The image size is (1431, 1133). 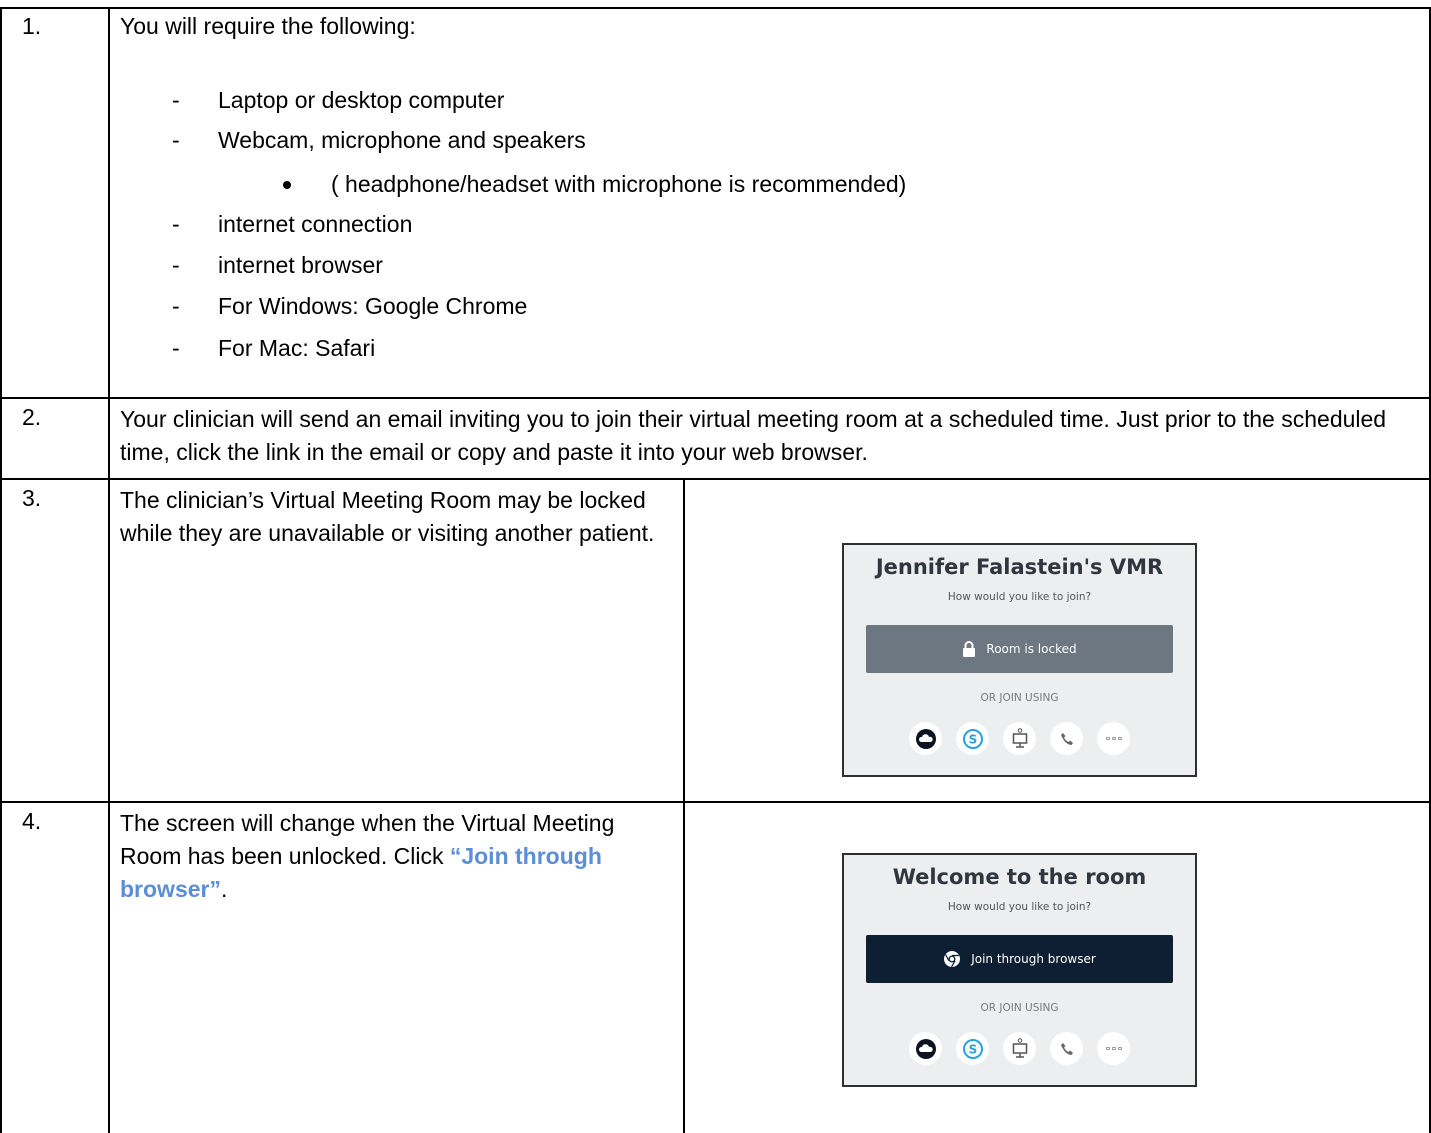 What do you see at coordinates (315, 224) in the screenshot?
I see `list-item: internet connection` at bounding box center [315, 224].